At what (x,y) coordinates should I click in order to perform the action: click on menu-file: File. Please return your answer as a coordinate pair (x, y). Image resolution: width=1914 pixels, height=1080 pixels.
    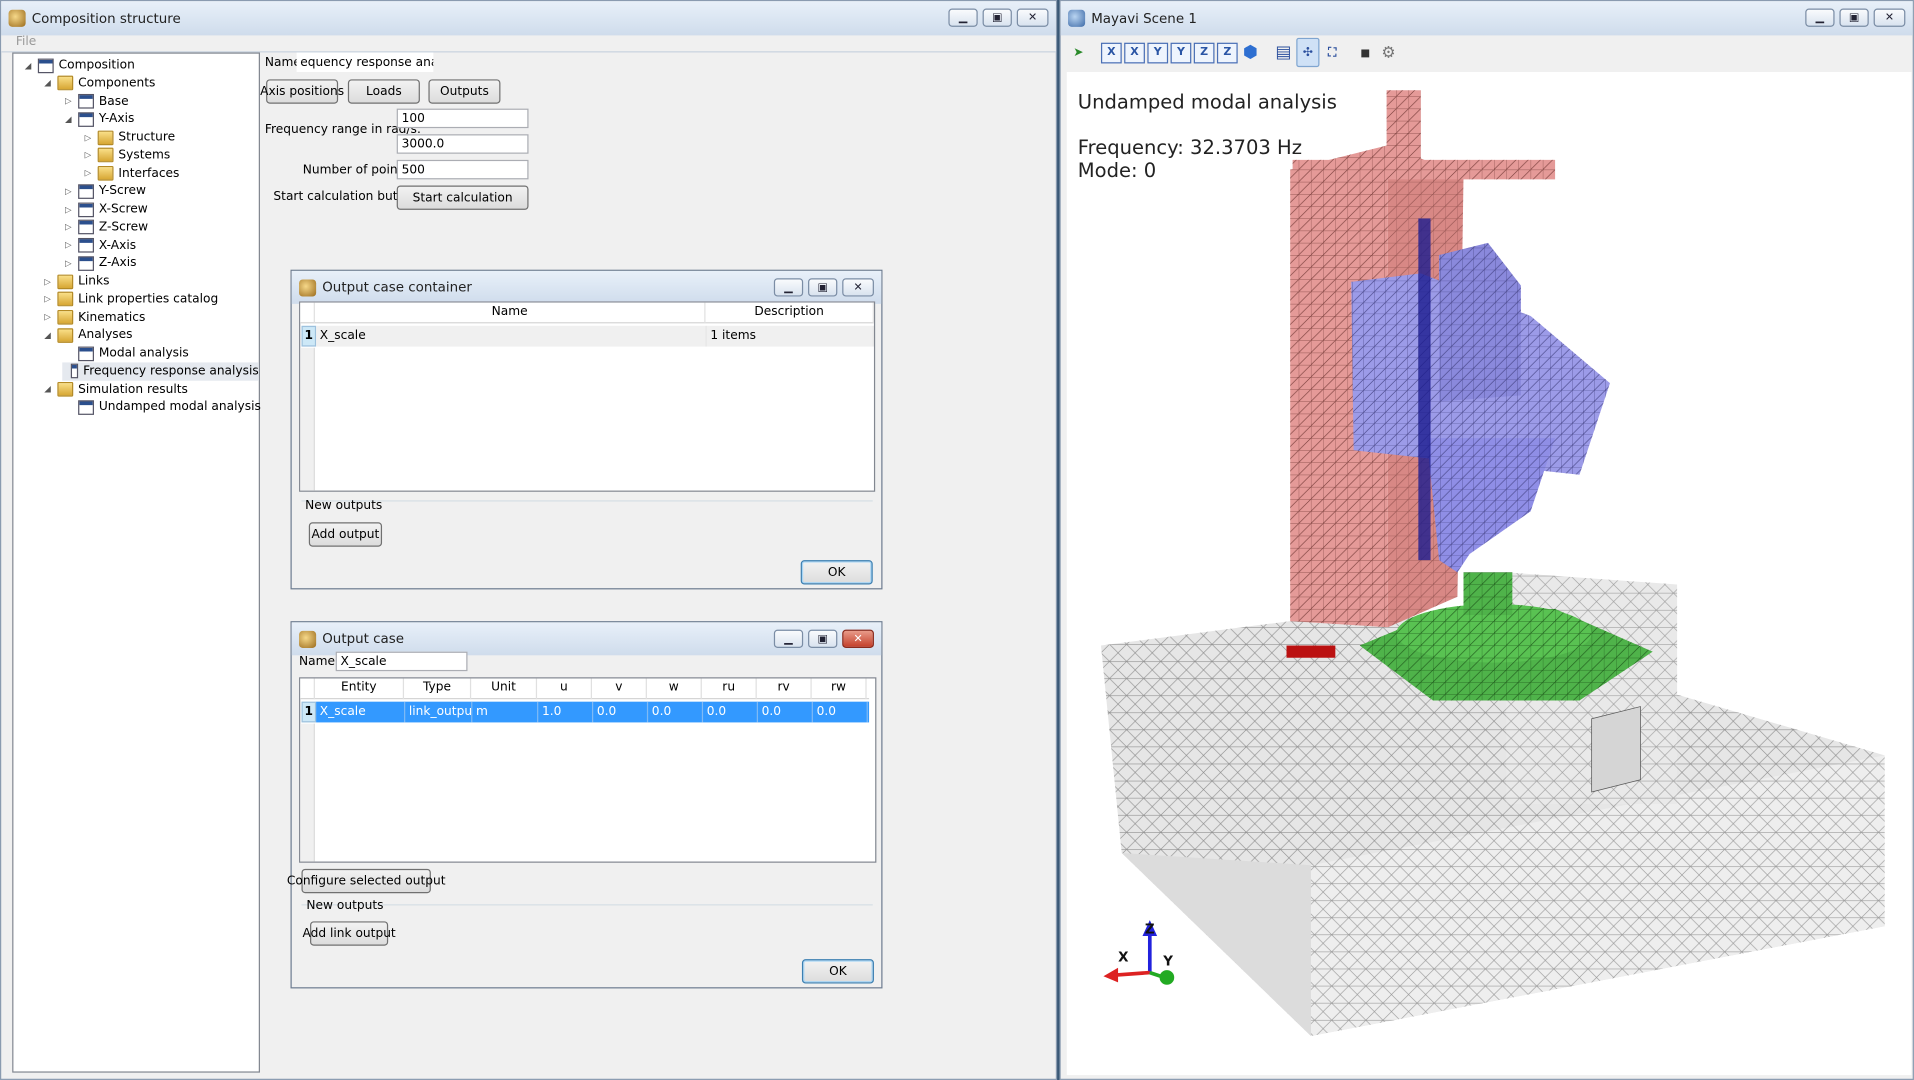
    Looking at the image, I should click on (26, 41).